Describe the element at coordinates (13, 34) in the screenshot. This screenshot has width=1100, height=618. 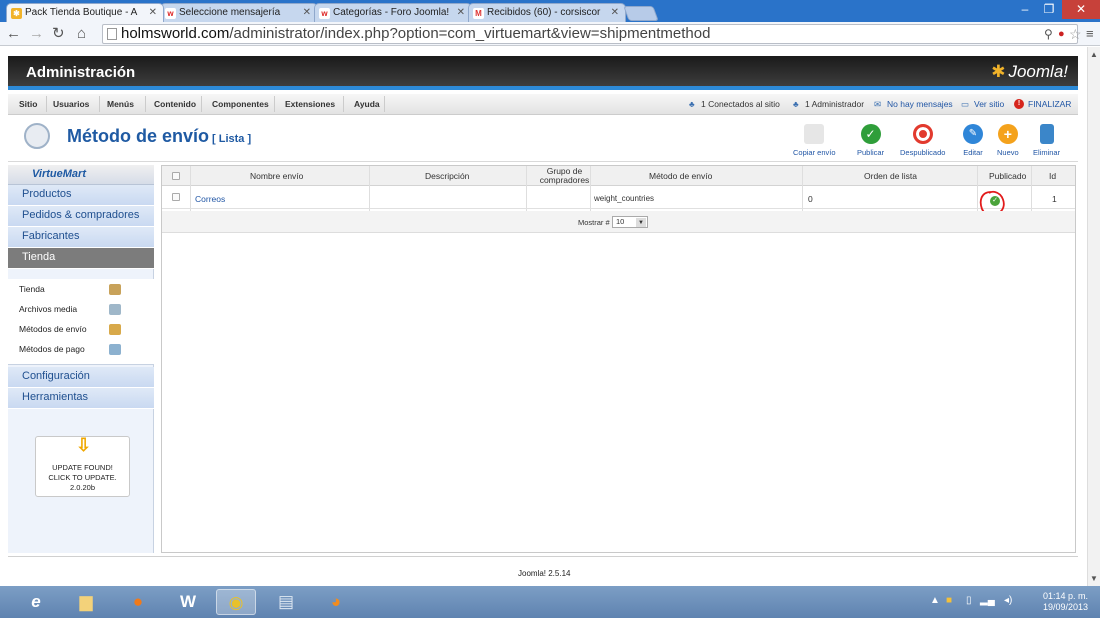
I see `back-icon: ←` at that location.